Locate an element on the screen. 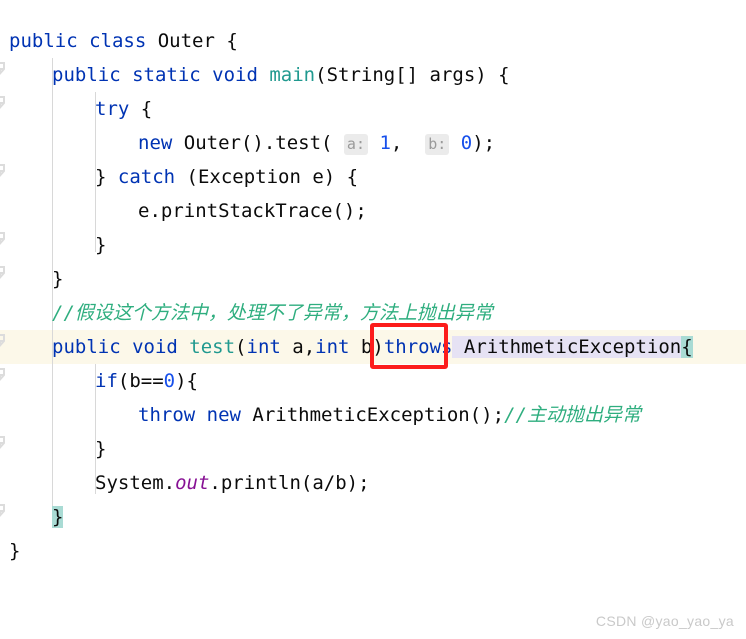  code-token: e.printStackTrace(); is located at coordinates (252, 211).